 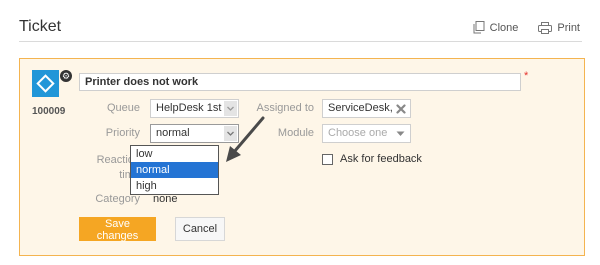 I want to click on priority-option-high: high, so click(x=174, y=186).